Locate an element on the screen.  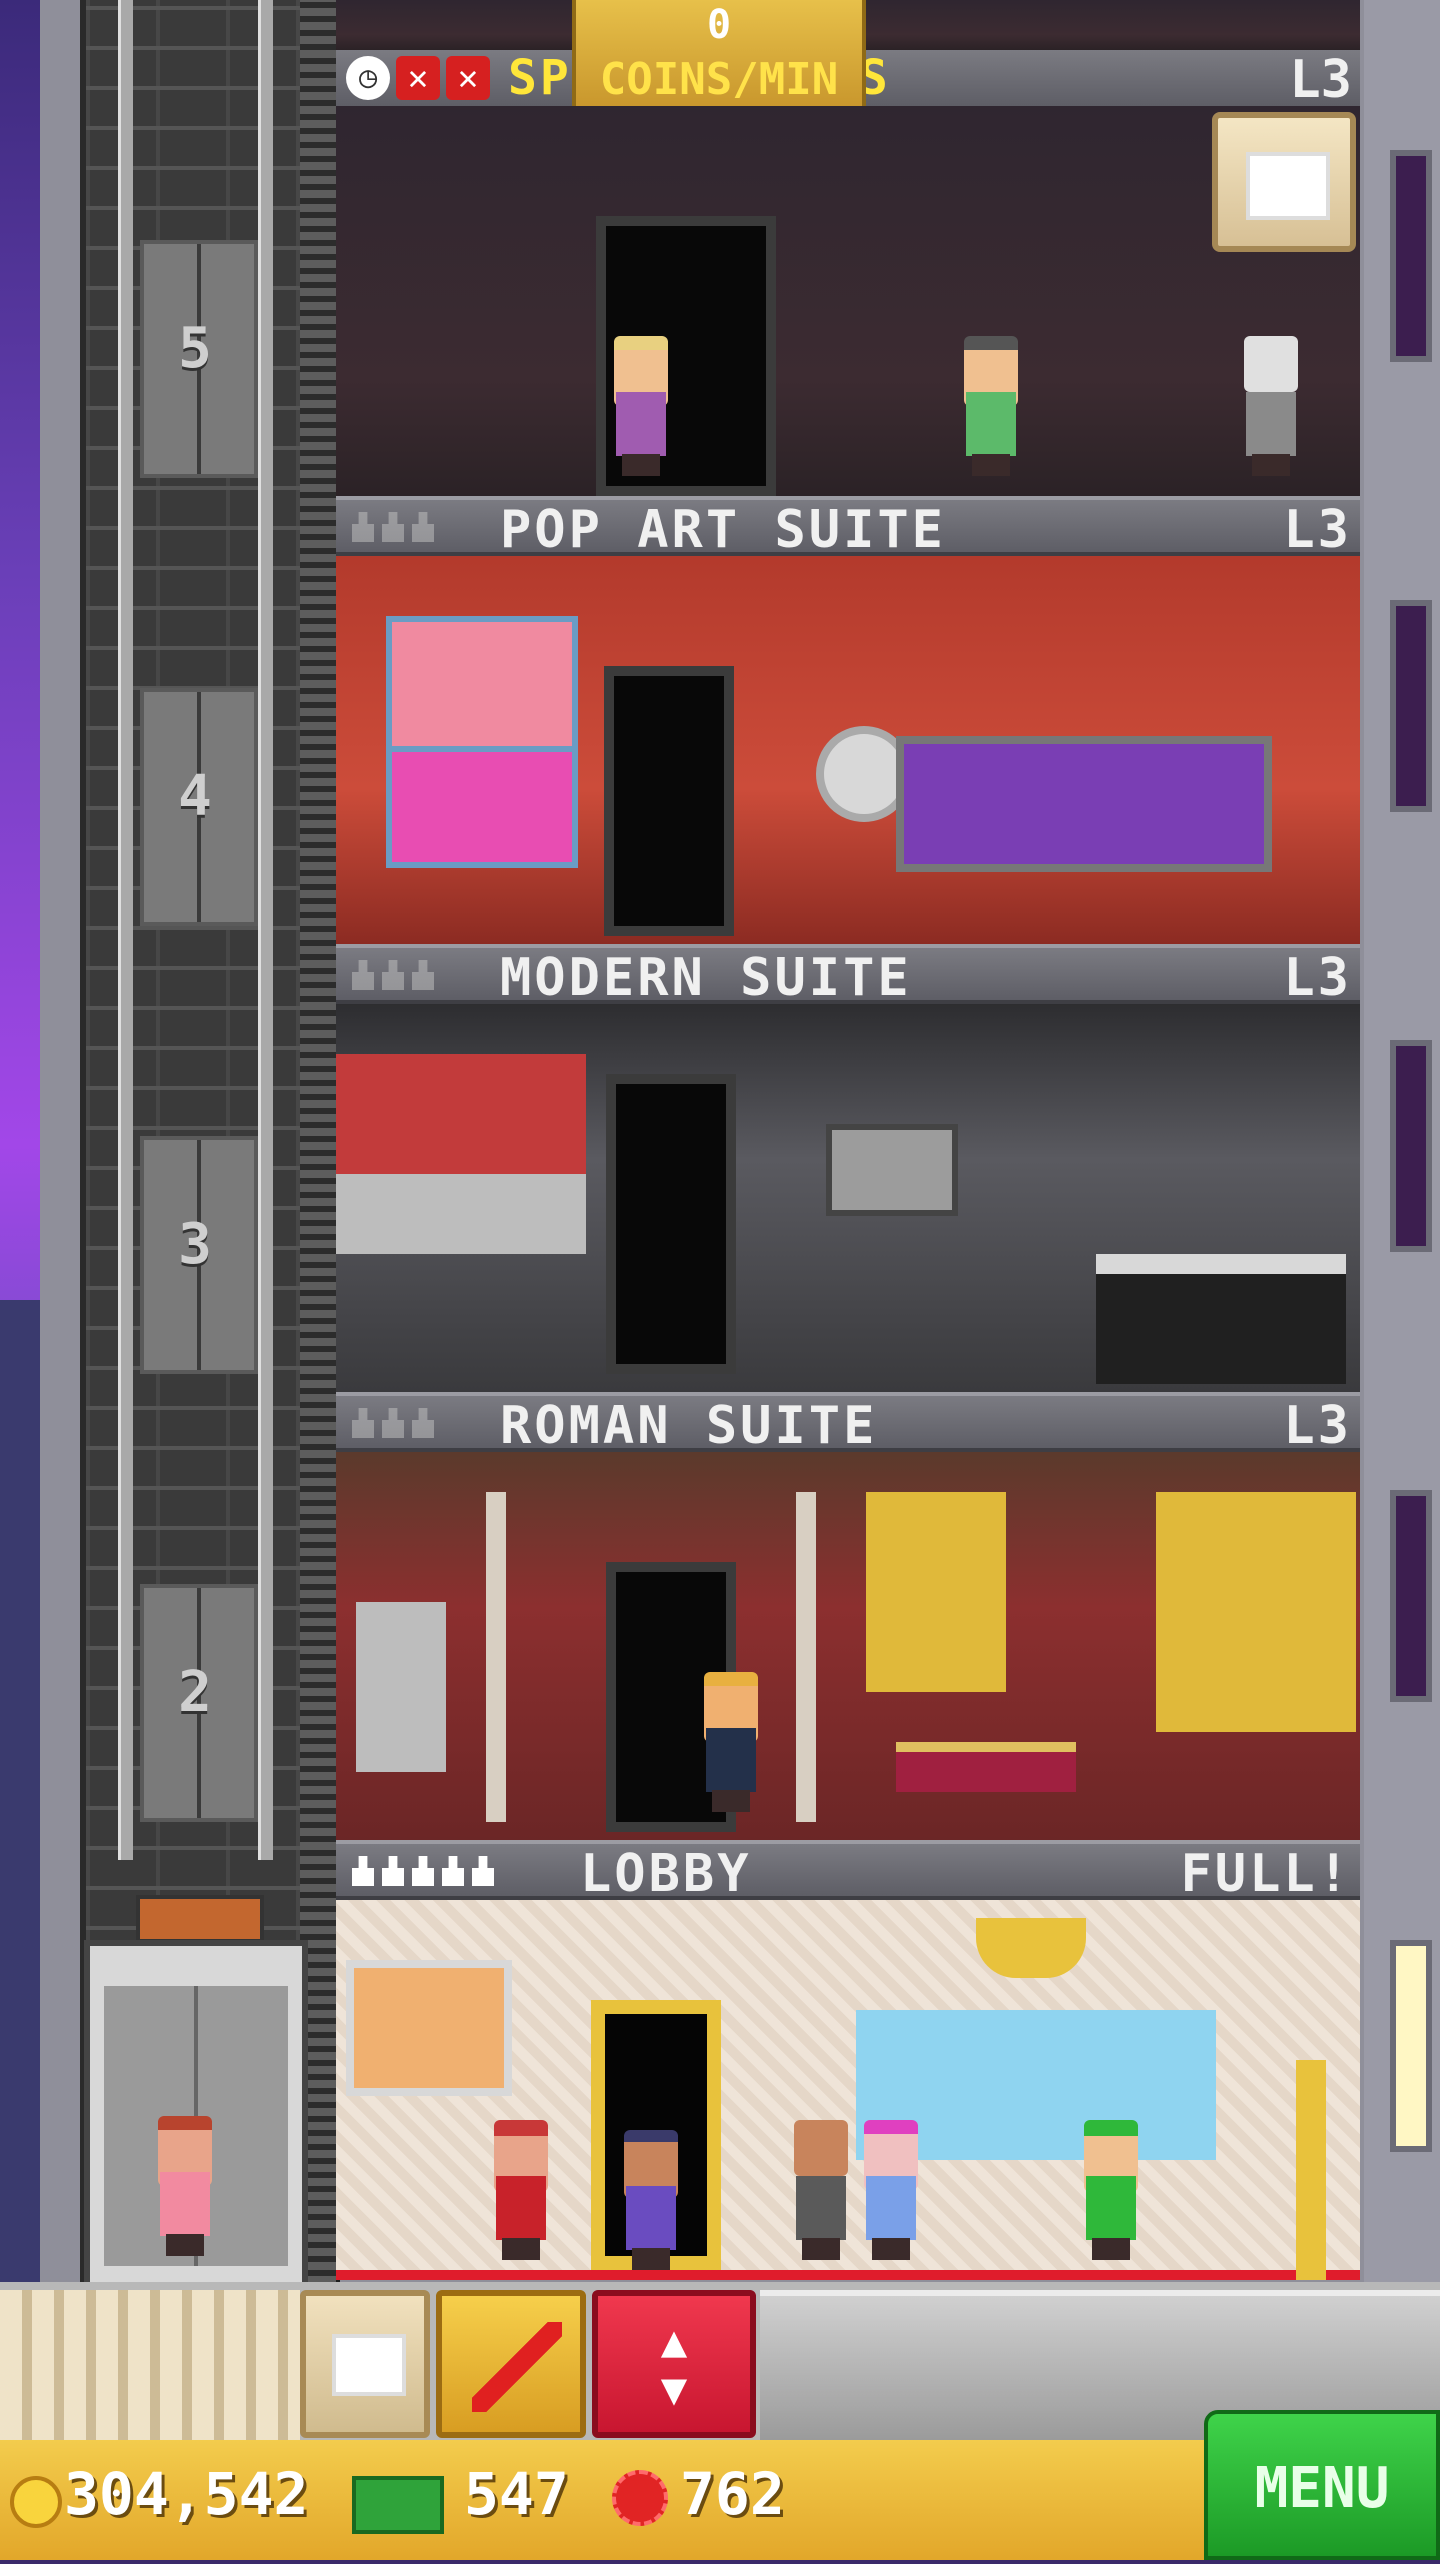
bux-count: 547 is located at coordinates (516, 2494).